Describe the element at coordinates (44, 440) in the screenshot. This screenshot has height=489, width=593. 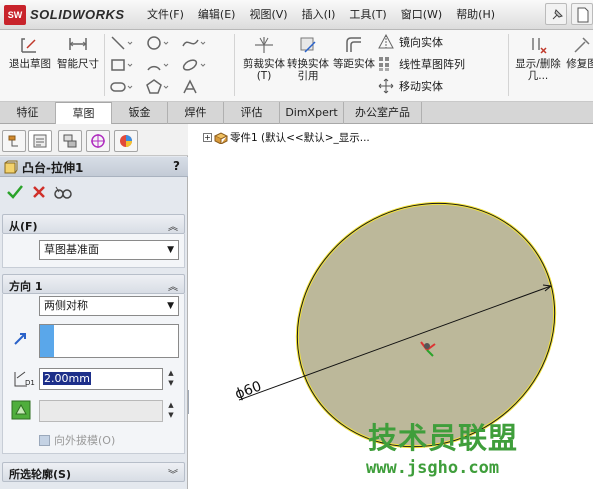
I see `checkbox-box` at that location.